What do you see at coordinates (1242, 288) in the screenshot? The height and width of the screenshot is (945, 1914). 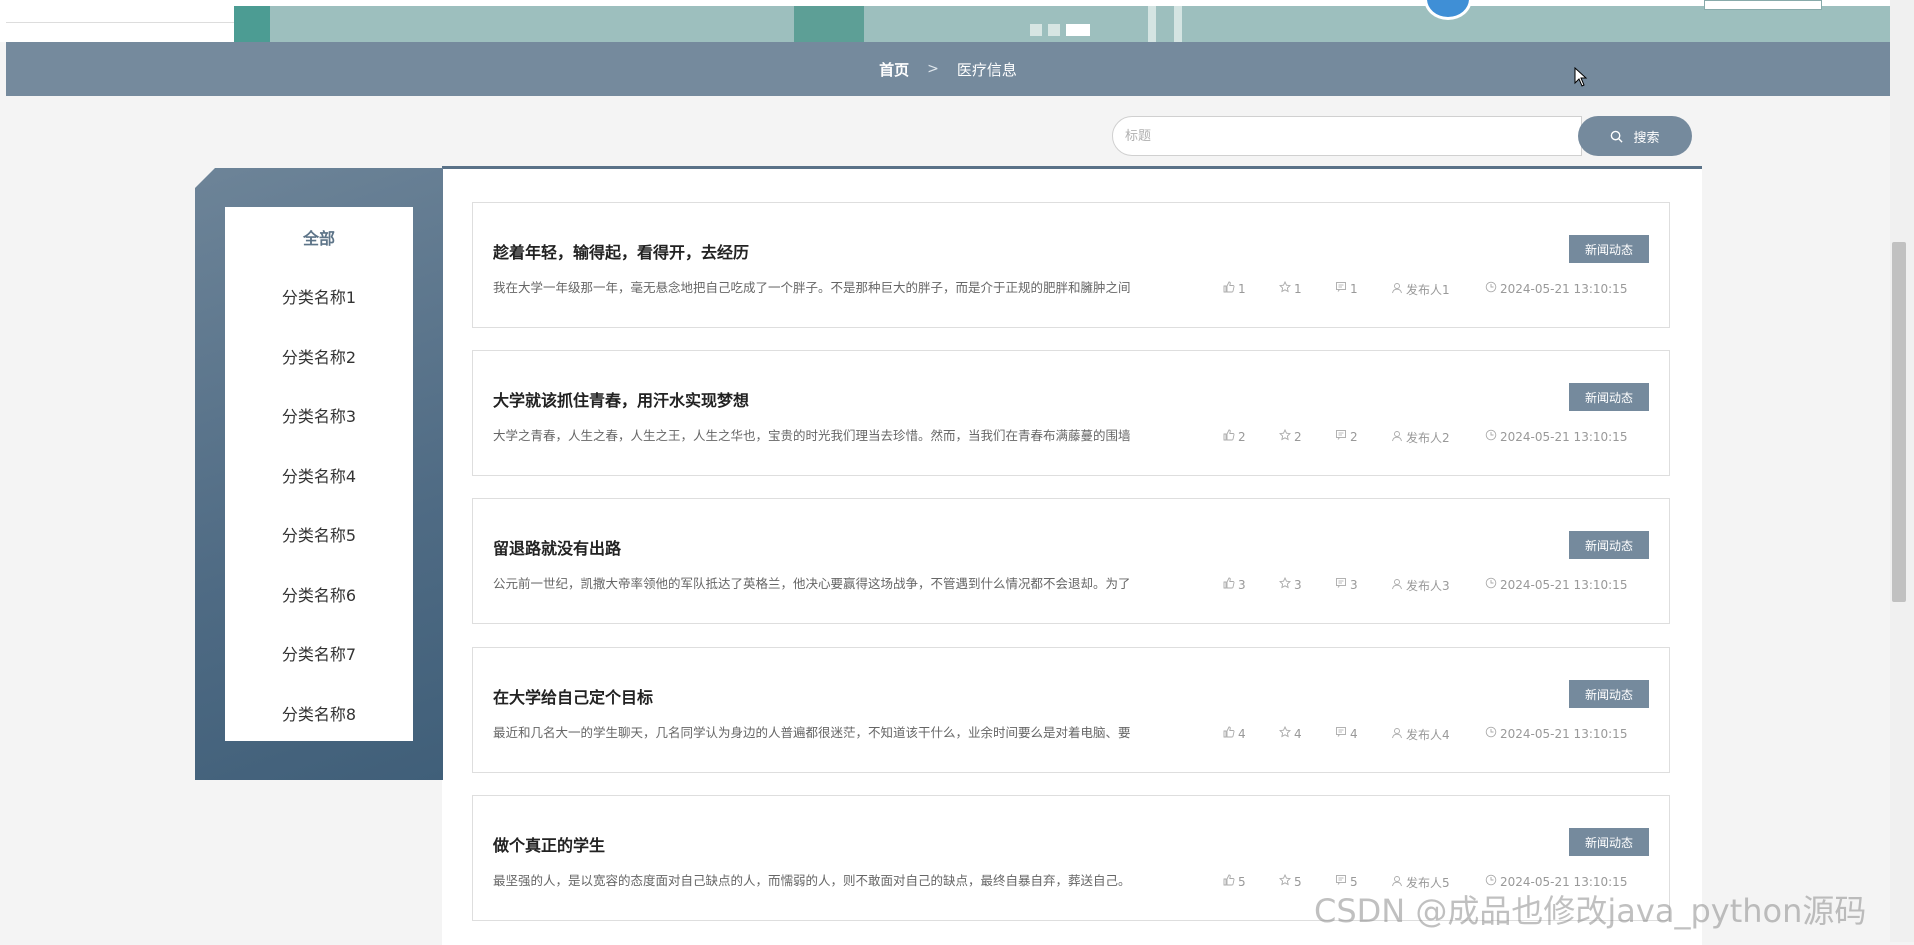 I see `likes-count: 1` at bounding box center [1242, 288].